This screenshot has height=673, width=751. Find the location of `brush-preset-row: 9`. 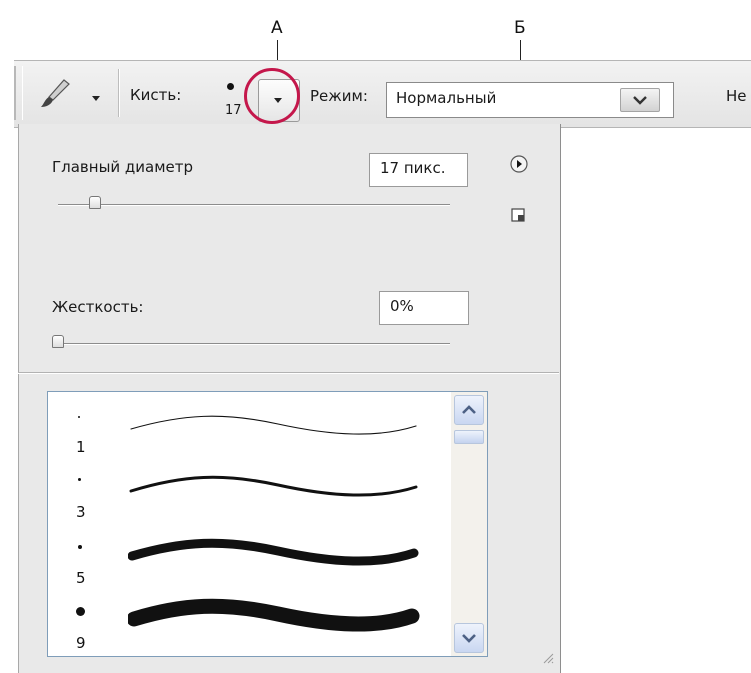

brush-preset-row: 9 is located at coordinates (250, 619).